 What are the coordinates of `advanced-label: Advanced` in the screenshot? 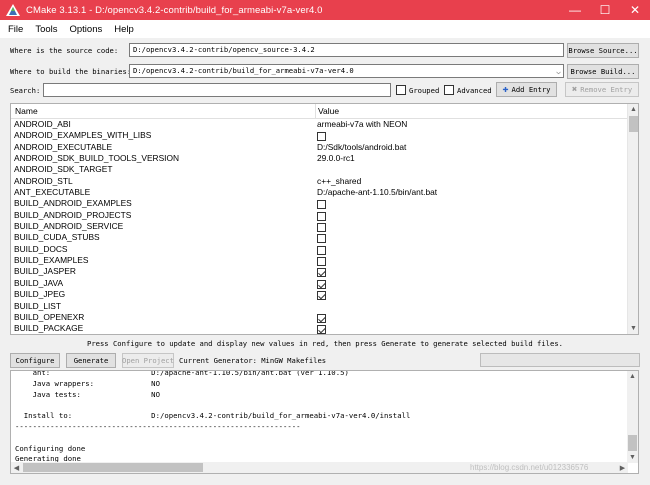 It's located at (474, 90).